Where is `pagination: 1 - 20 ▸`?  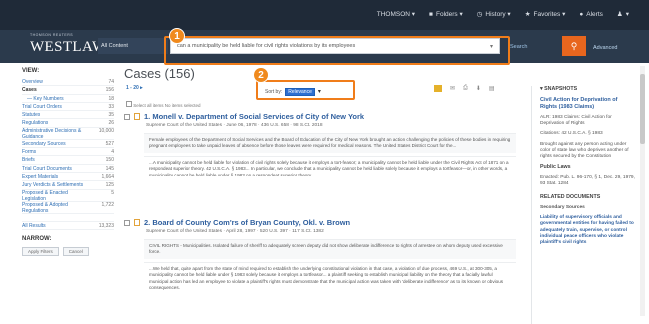
pagination: 1 - 20 ▸ is located at coordinates (134, 88).